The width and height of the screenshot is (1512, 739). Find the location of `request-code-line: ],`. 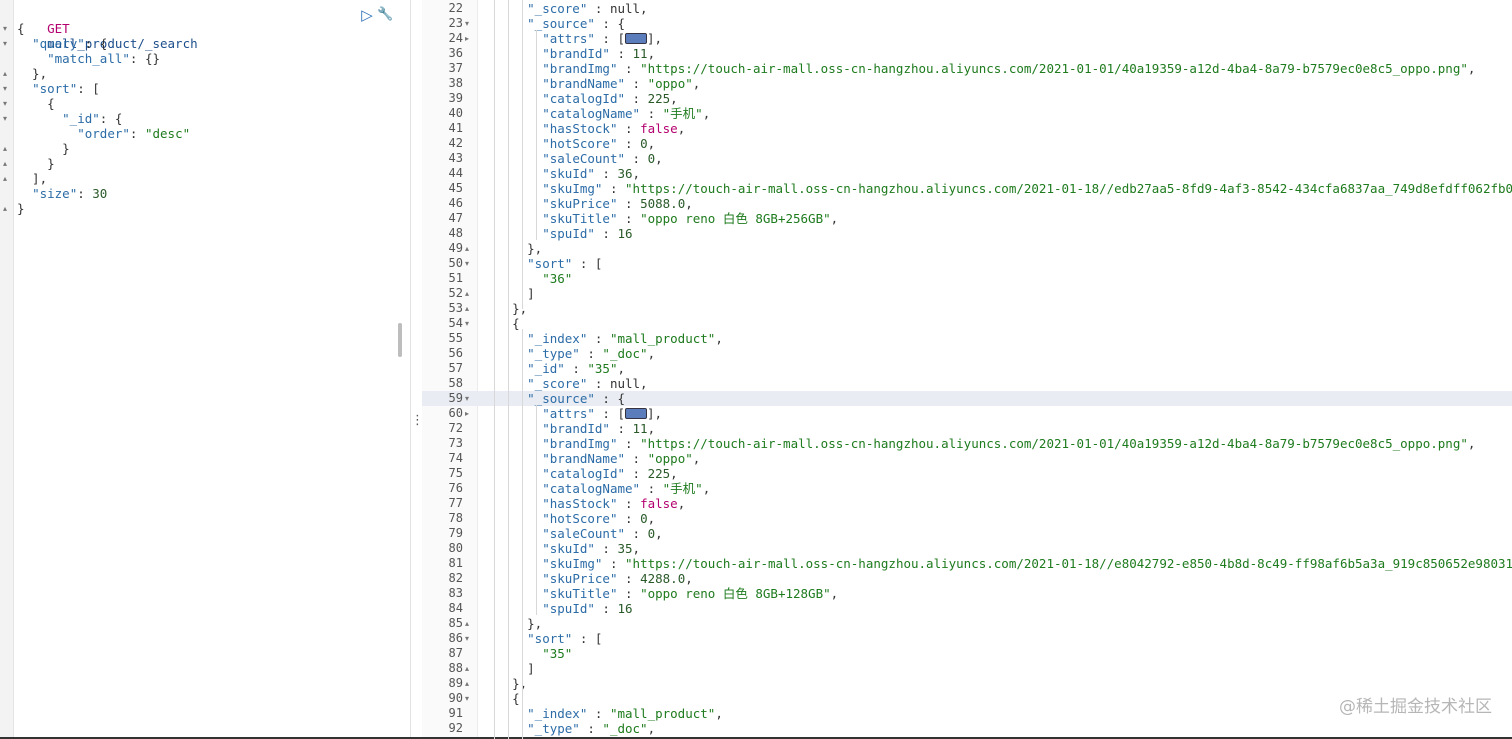

request-code-line: ], is located at coordinates (32, 178).